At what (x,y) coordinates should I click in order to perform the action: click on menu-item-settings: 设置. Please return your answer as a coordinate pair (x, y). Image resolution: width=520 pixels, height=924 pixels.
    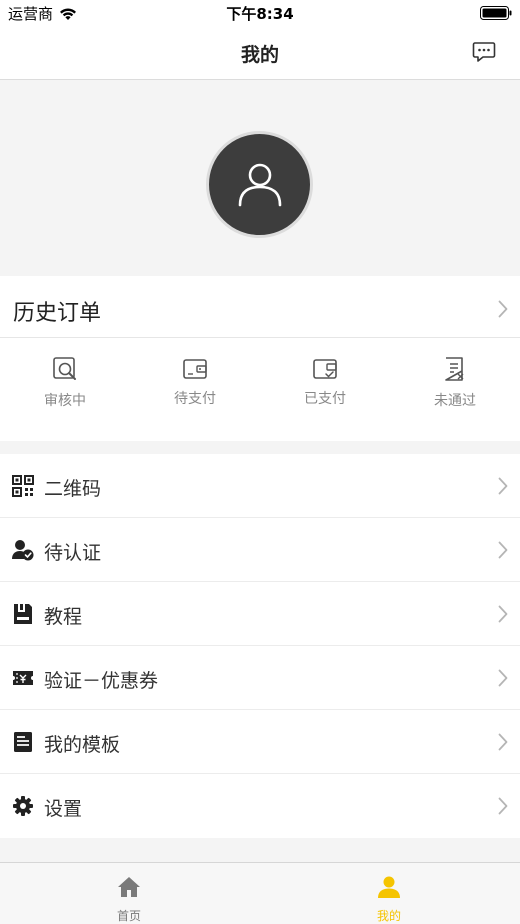
    Looking at the image, I should click on (260, 806).